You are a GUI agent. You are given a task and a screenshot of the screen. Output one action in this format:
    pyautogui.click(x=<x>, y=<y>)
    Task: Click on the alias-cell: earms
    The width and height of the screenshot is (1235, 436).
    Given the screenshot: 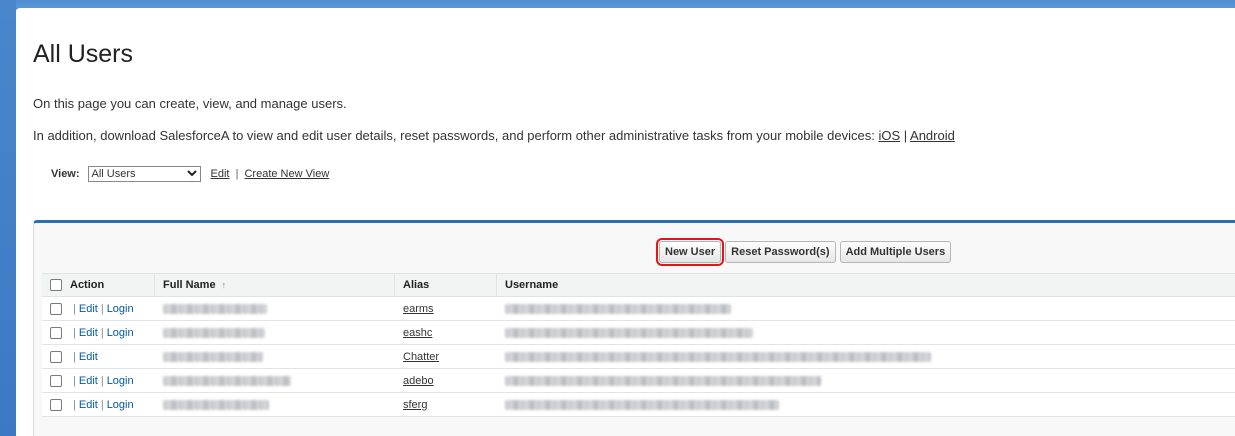 What is the action you would take?
    pyautogui.click(x=446, y=308)
    